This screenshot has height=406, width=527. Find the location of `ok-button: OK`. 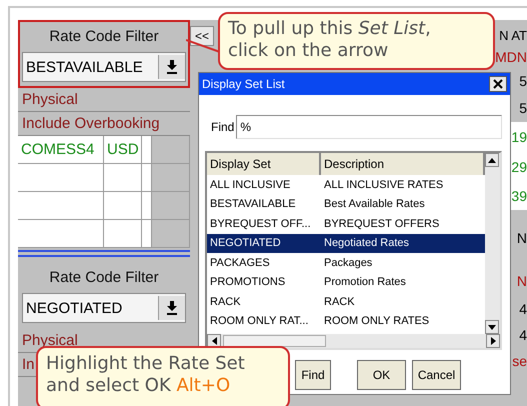

ok-button: OK is located at coordinates (381, 375).